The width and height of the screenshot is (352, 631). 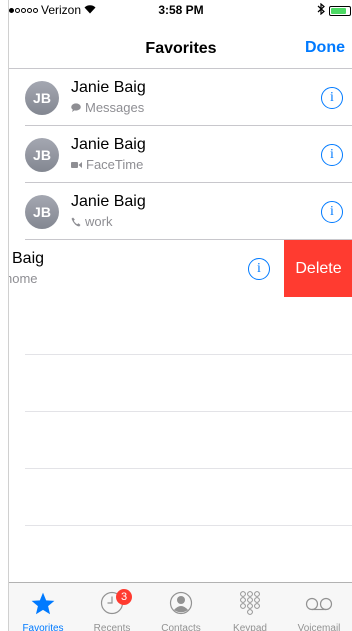 What do you see at coordinates (318, 268) in the screenshot?
I see `delete-button: Delete` at bounding box center [318, 268].